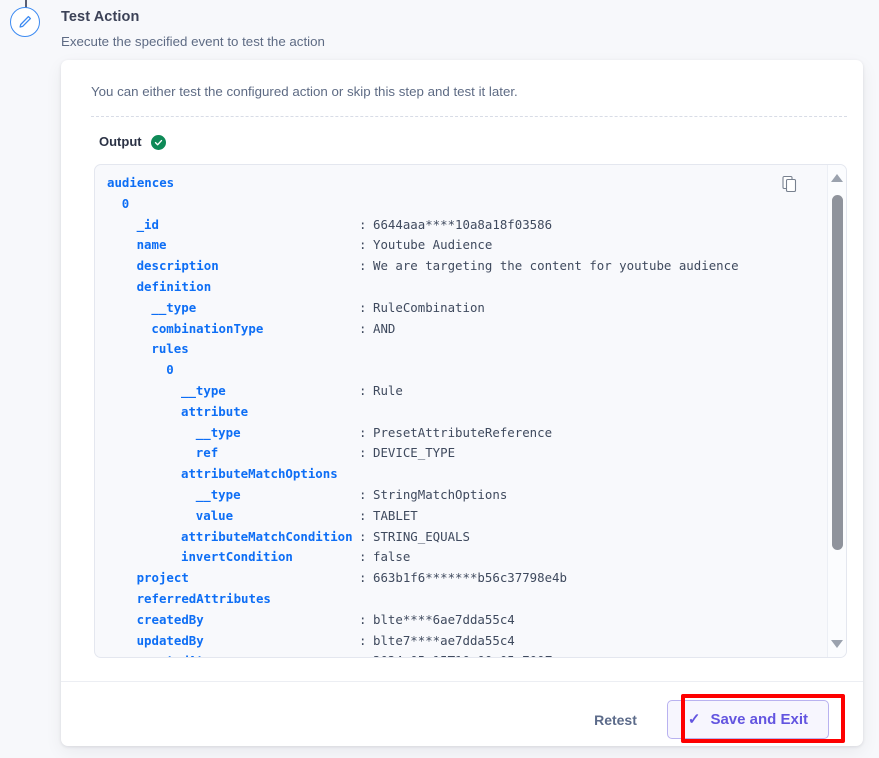 This screenshot has height=758, width=879. I want to click on json-value: Youtube Audience, so click(433, 245).